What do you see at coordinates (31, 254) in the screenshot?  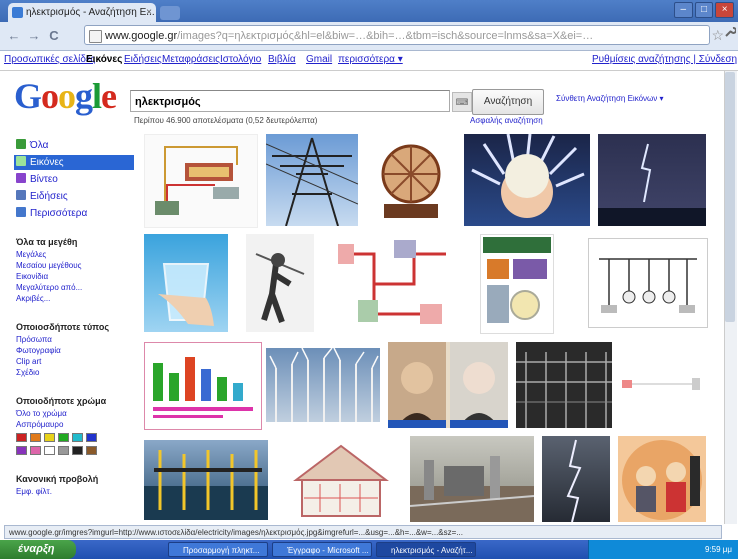 I see `size-link-large: Μεγάλες` at bounding box center [31, 254].